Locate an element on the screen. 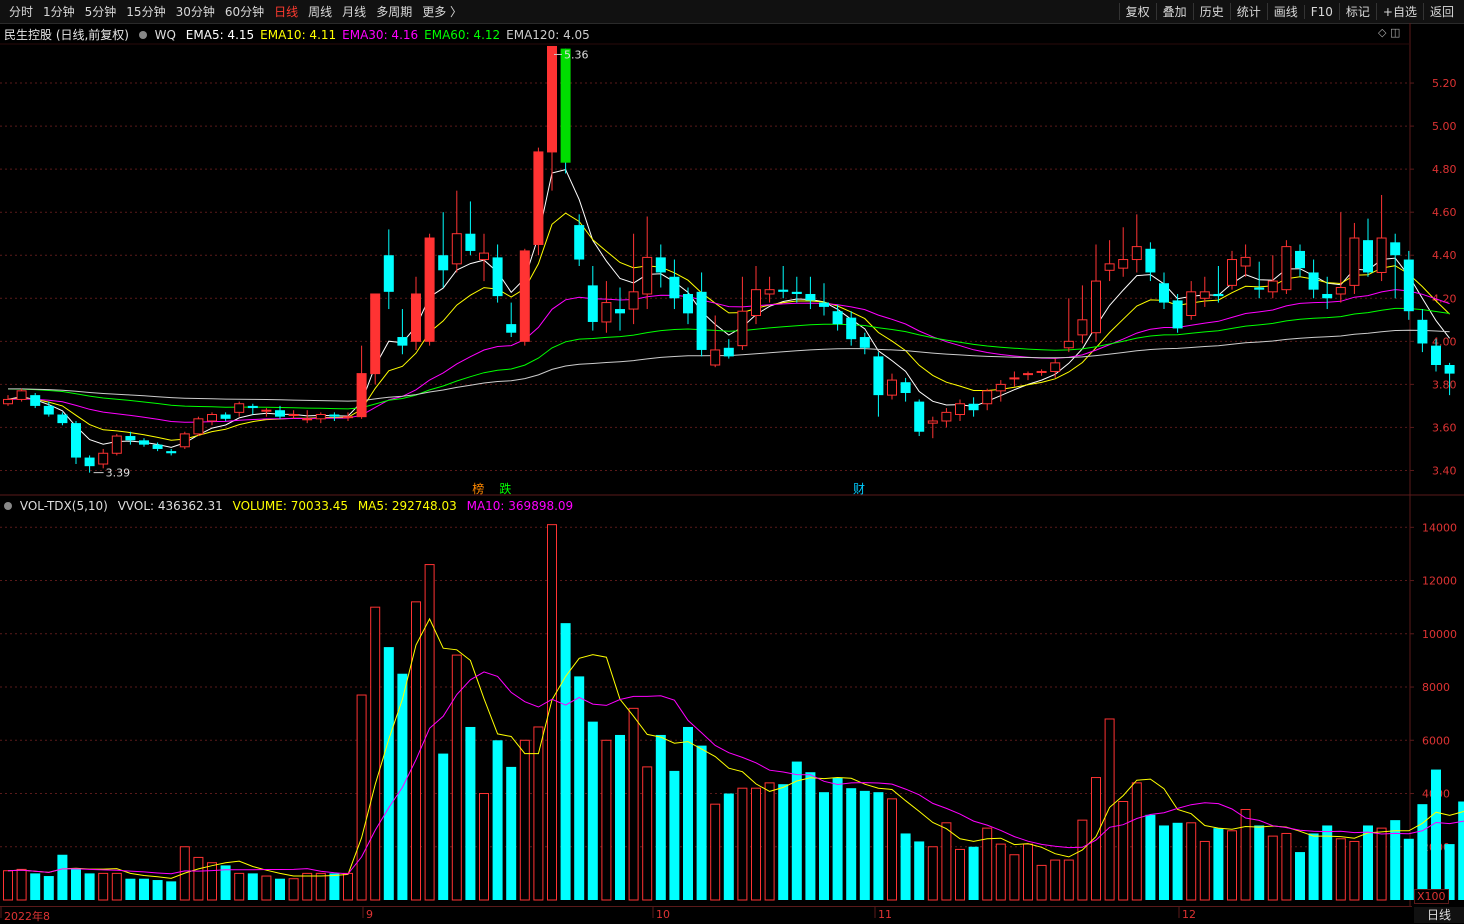 The height and width of the screenshot is (924, 1464). date-axis-label: 10 is located at coordinates (663, 914).